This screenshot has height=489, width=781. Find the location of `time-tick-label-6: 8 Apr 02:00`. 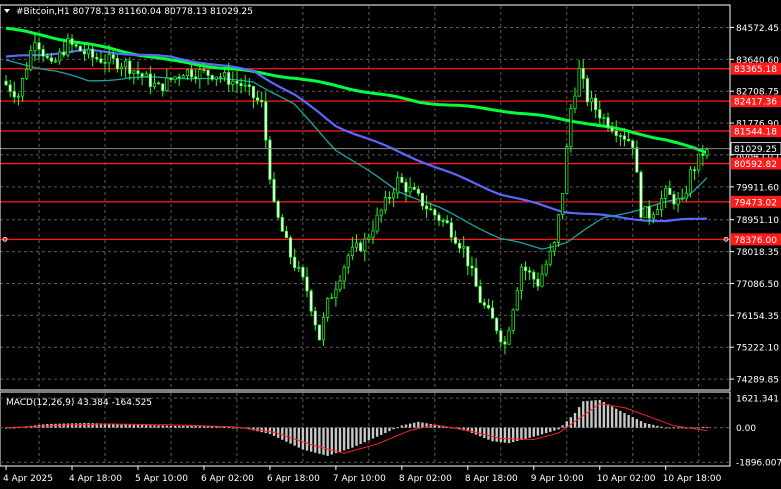

time-tick-label-6: 8 Apr 02:00 is located at coordinates (425, 479).